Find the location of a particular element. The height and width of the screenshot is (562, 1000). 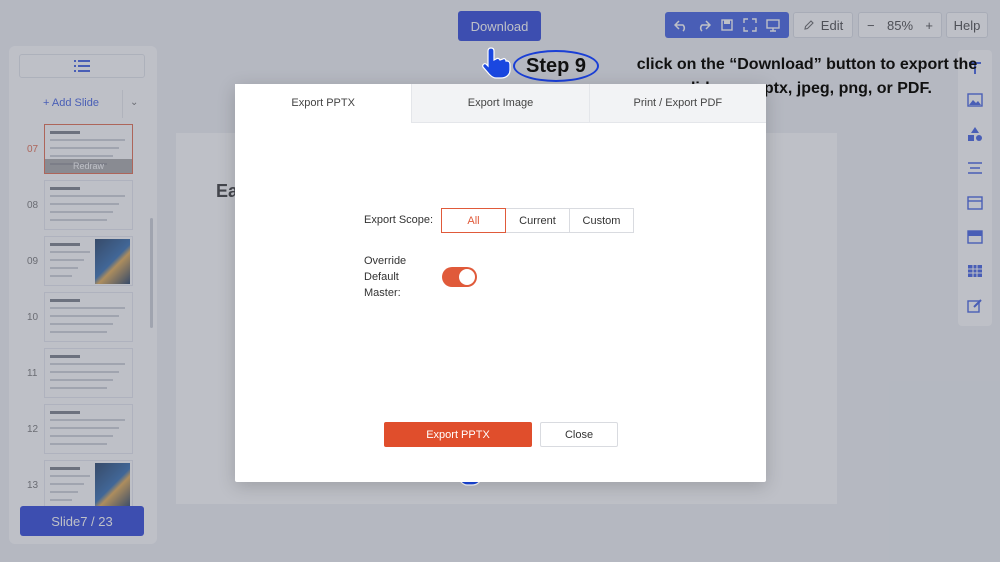

override-master-label: Override Default Master: is located at coordinates (385, 277).